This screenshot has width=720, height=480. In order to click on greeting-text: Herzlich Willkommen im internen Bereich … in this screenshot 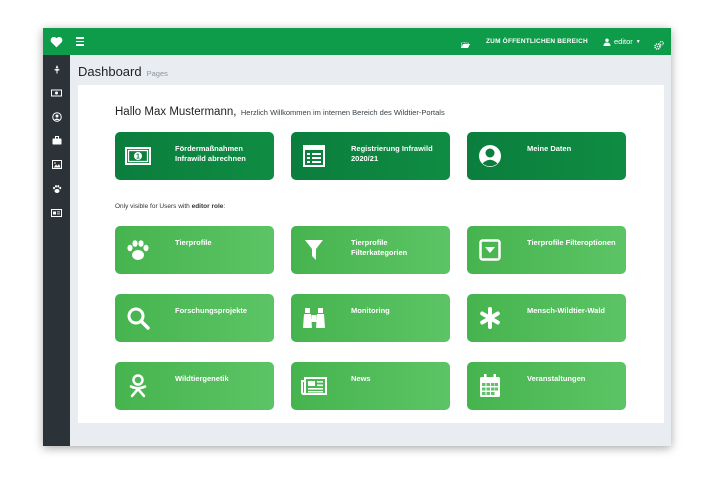, I will do `click(342, 112)`.